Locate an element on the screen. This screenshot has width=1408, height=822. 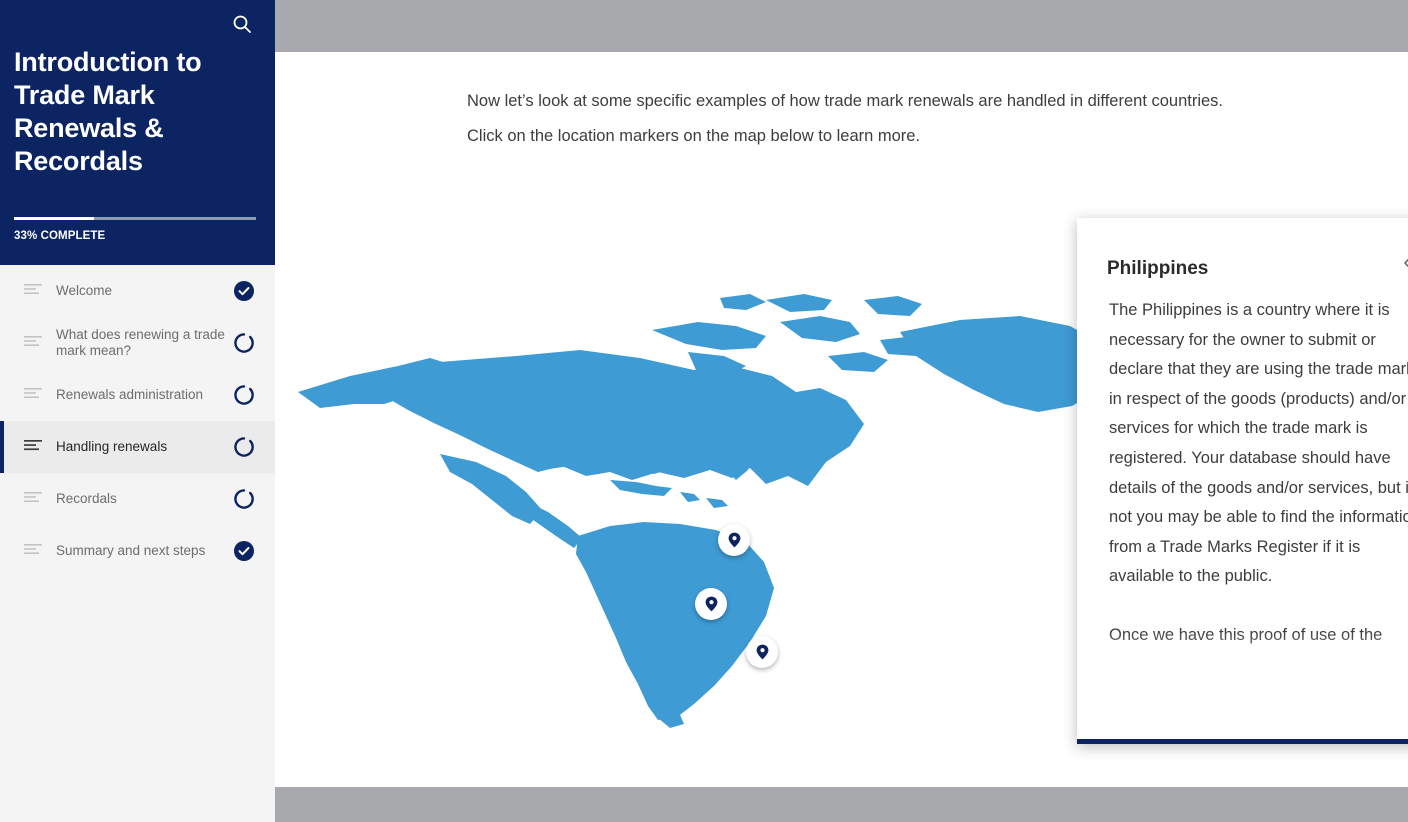
sidebar-item-renewals-administration: Renewals administration is located at coordinates (137, 395).